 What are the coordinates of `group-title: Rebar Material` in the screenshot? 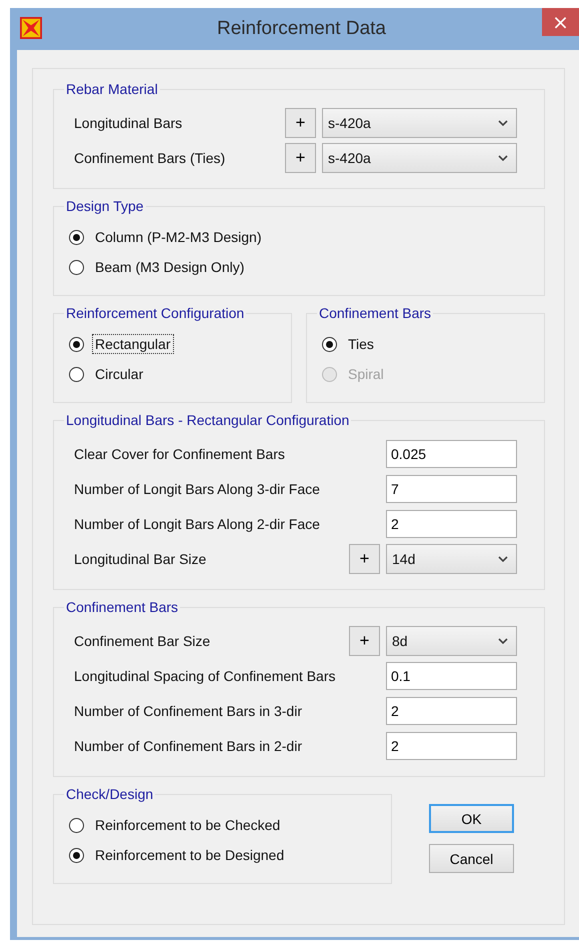 It's located at (112, 89).